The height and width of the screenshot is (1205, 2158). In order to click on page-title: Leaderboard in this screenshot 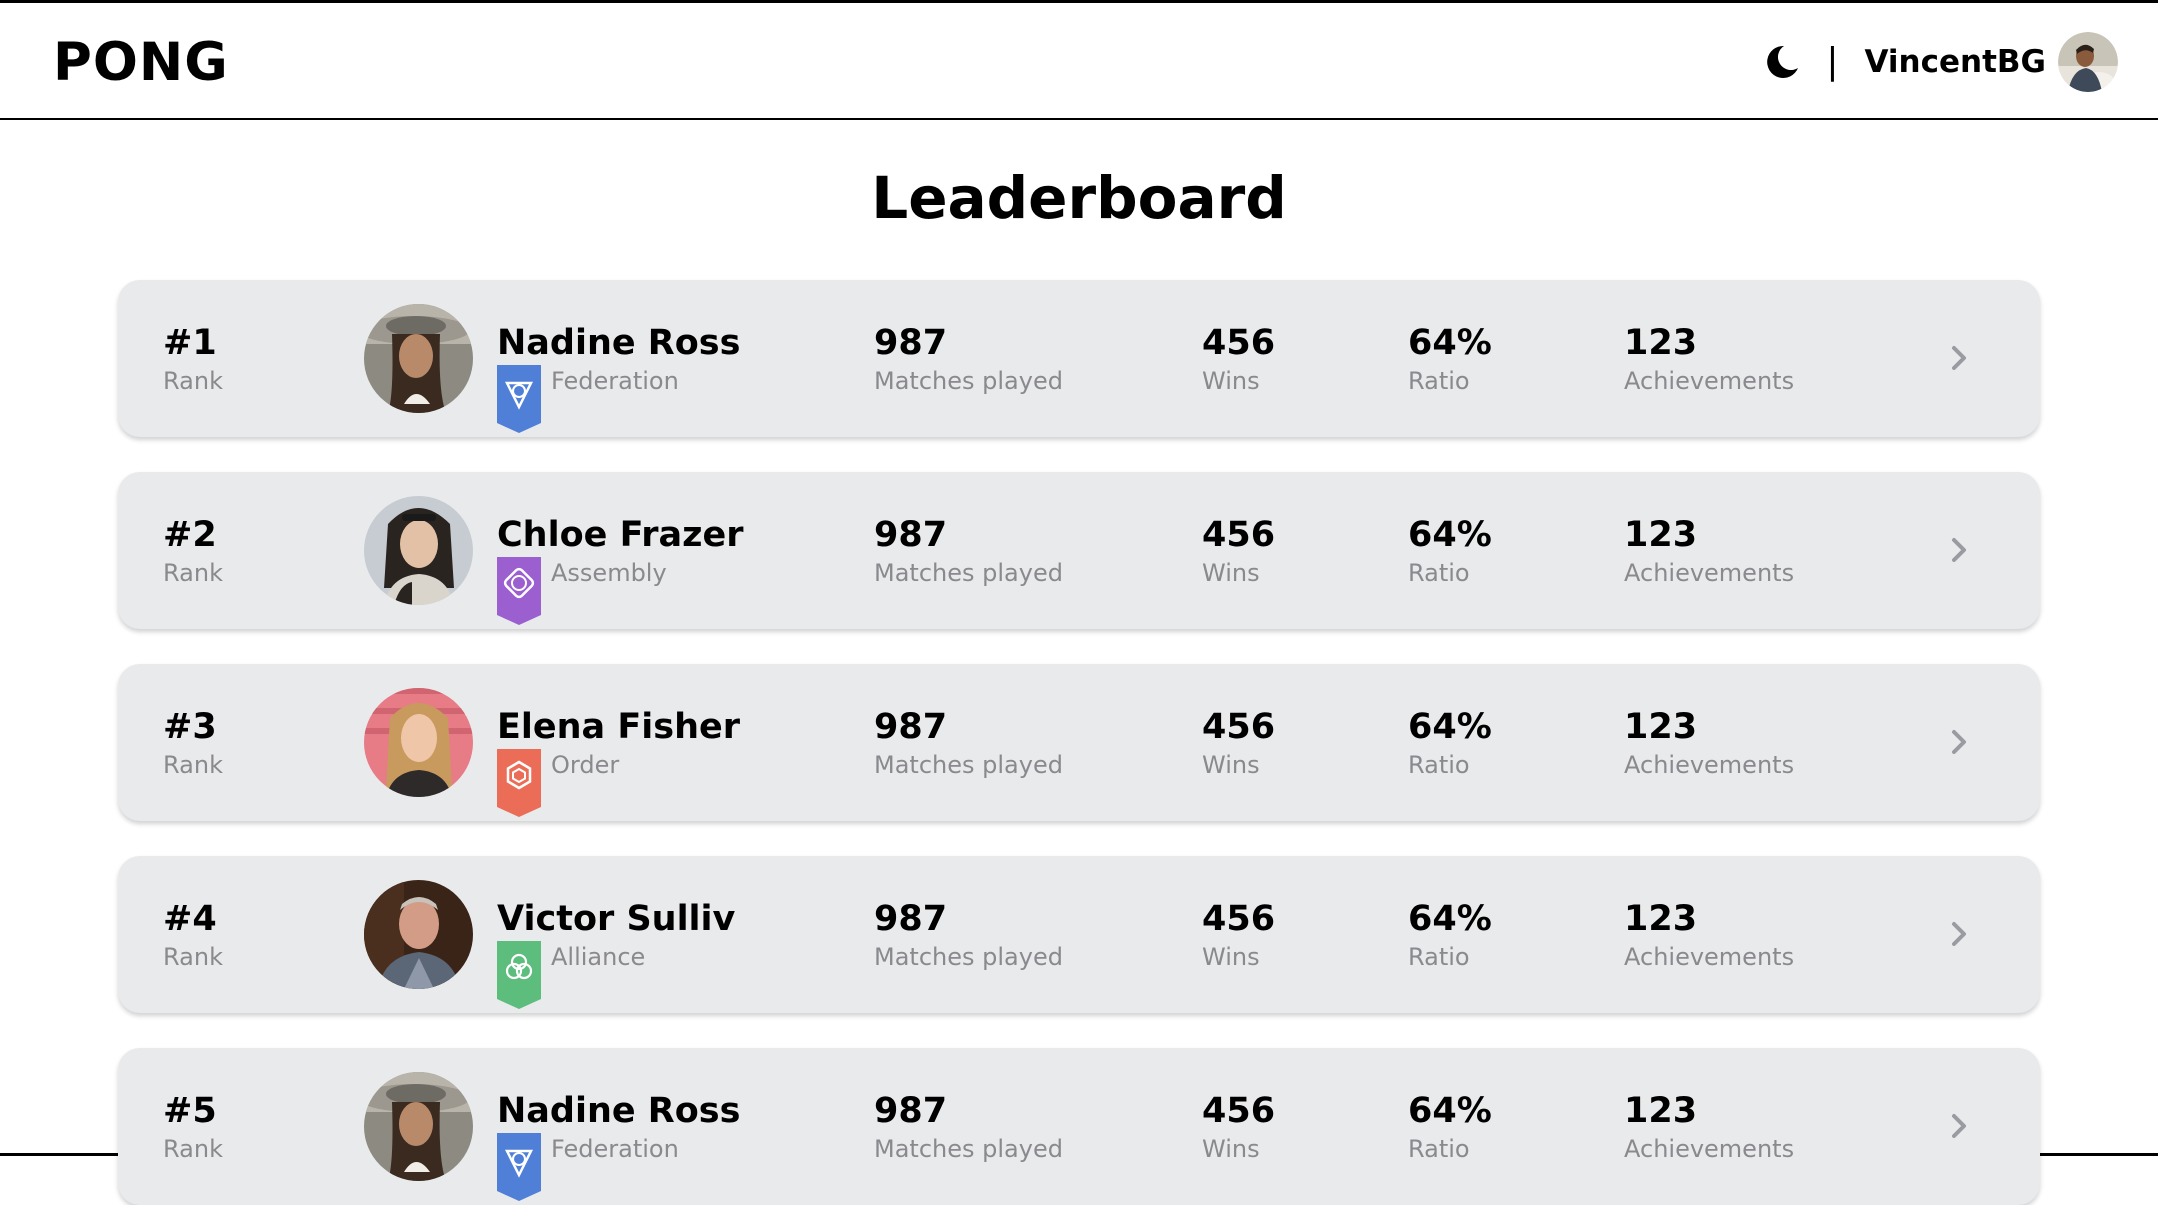, I will do `click(1079, 198)`.